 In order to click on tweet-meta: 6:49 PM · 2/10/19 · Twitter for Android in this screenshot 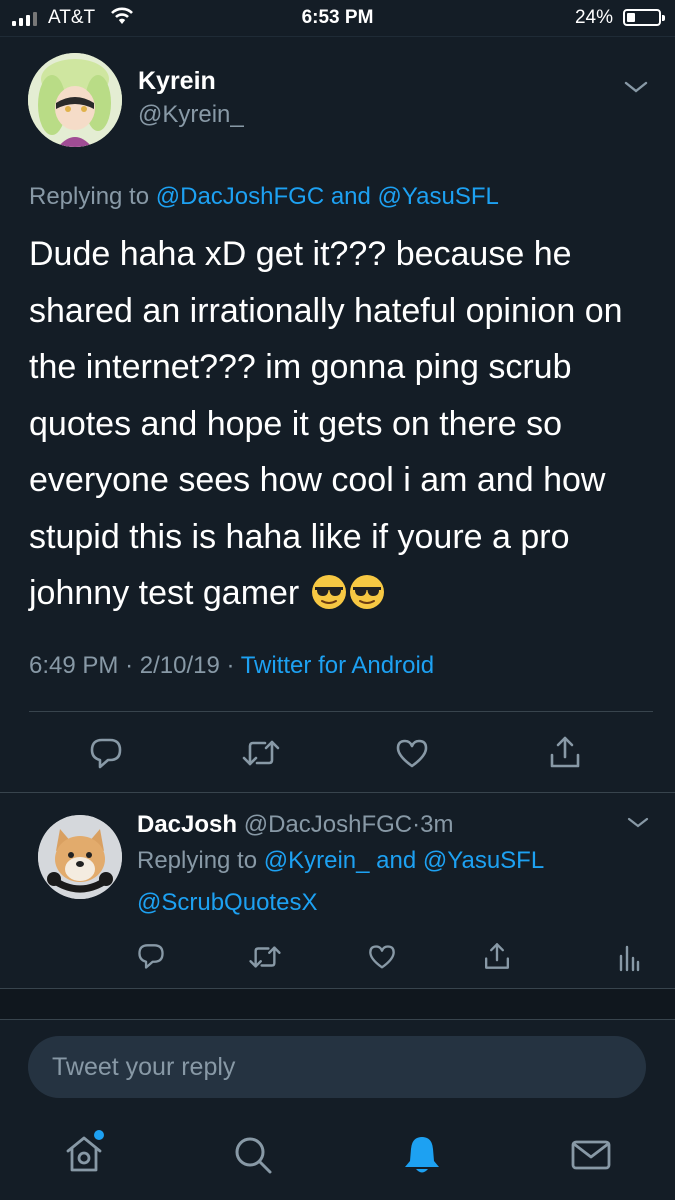, I will do `click(231, 666)`.